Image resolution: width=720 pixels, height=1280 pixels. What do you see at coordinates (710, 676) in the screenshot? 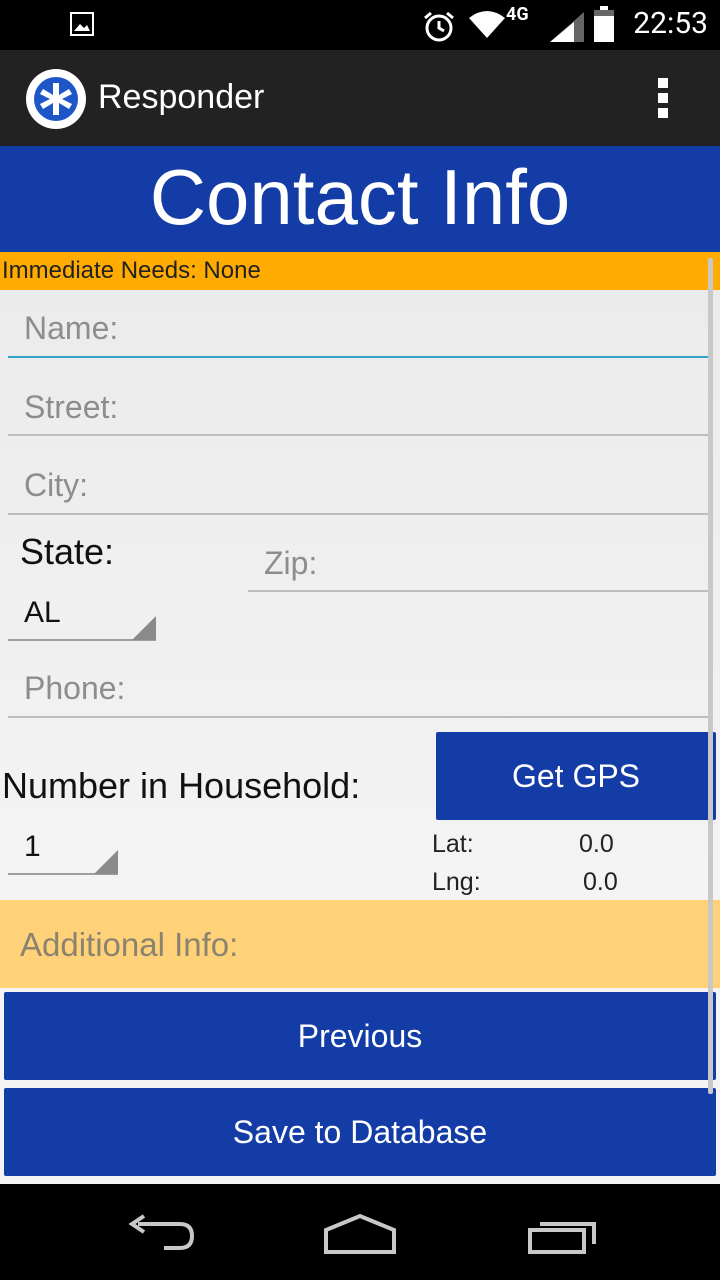
I see `scrollbar` at bounding box center [710, 676].